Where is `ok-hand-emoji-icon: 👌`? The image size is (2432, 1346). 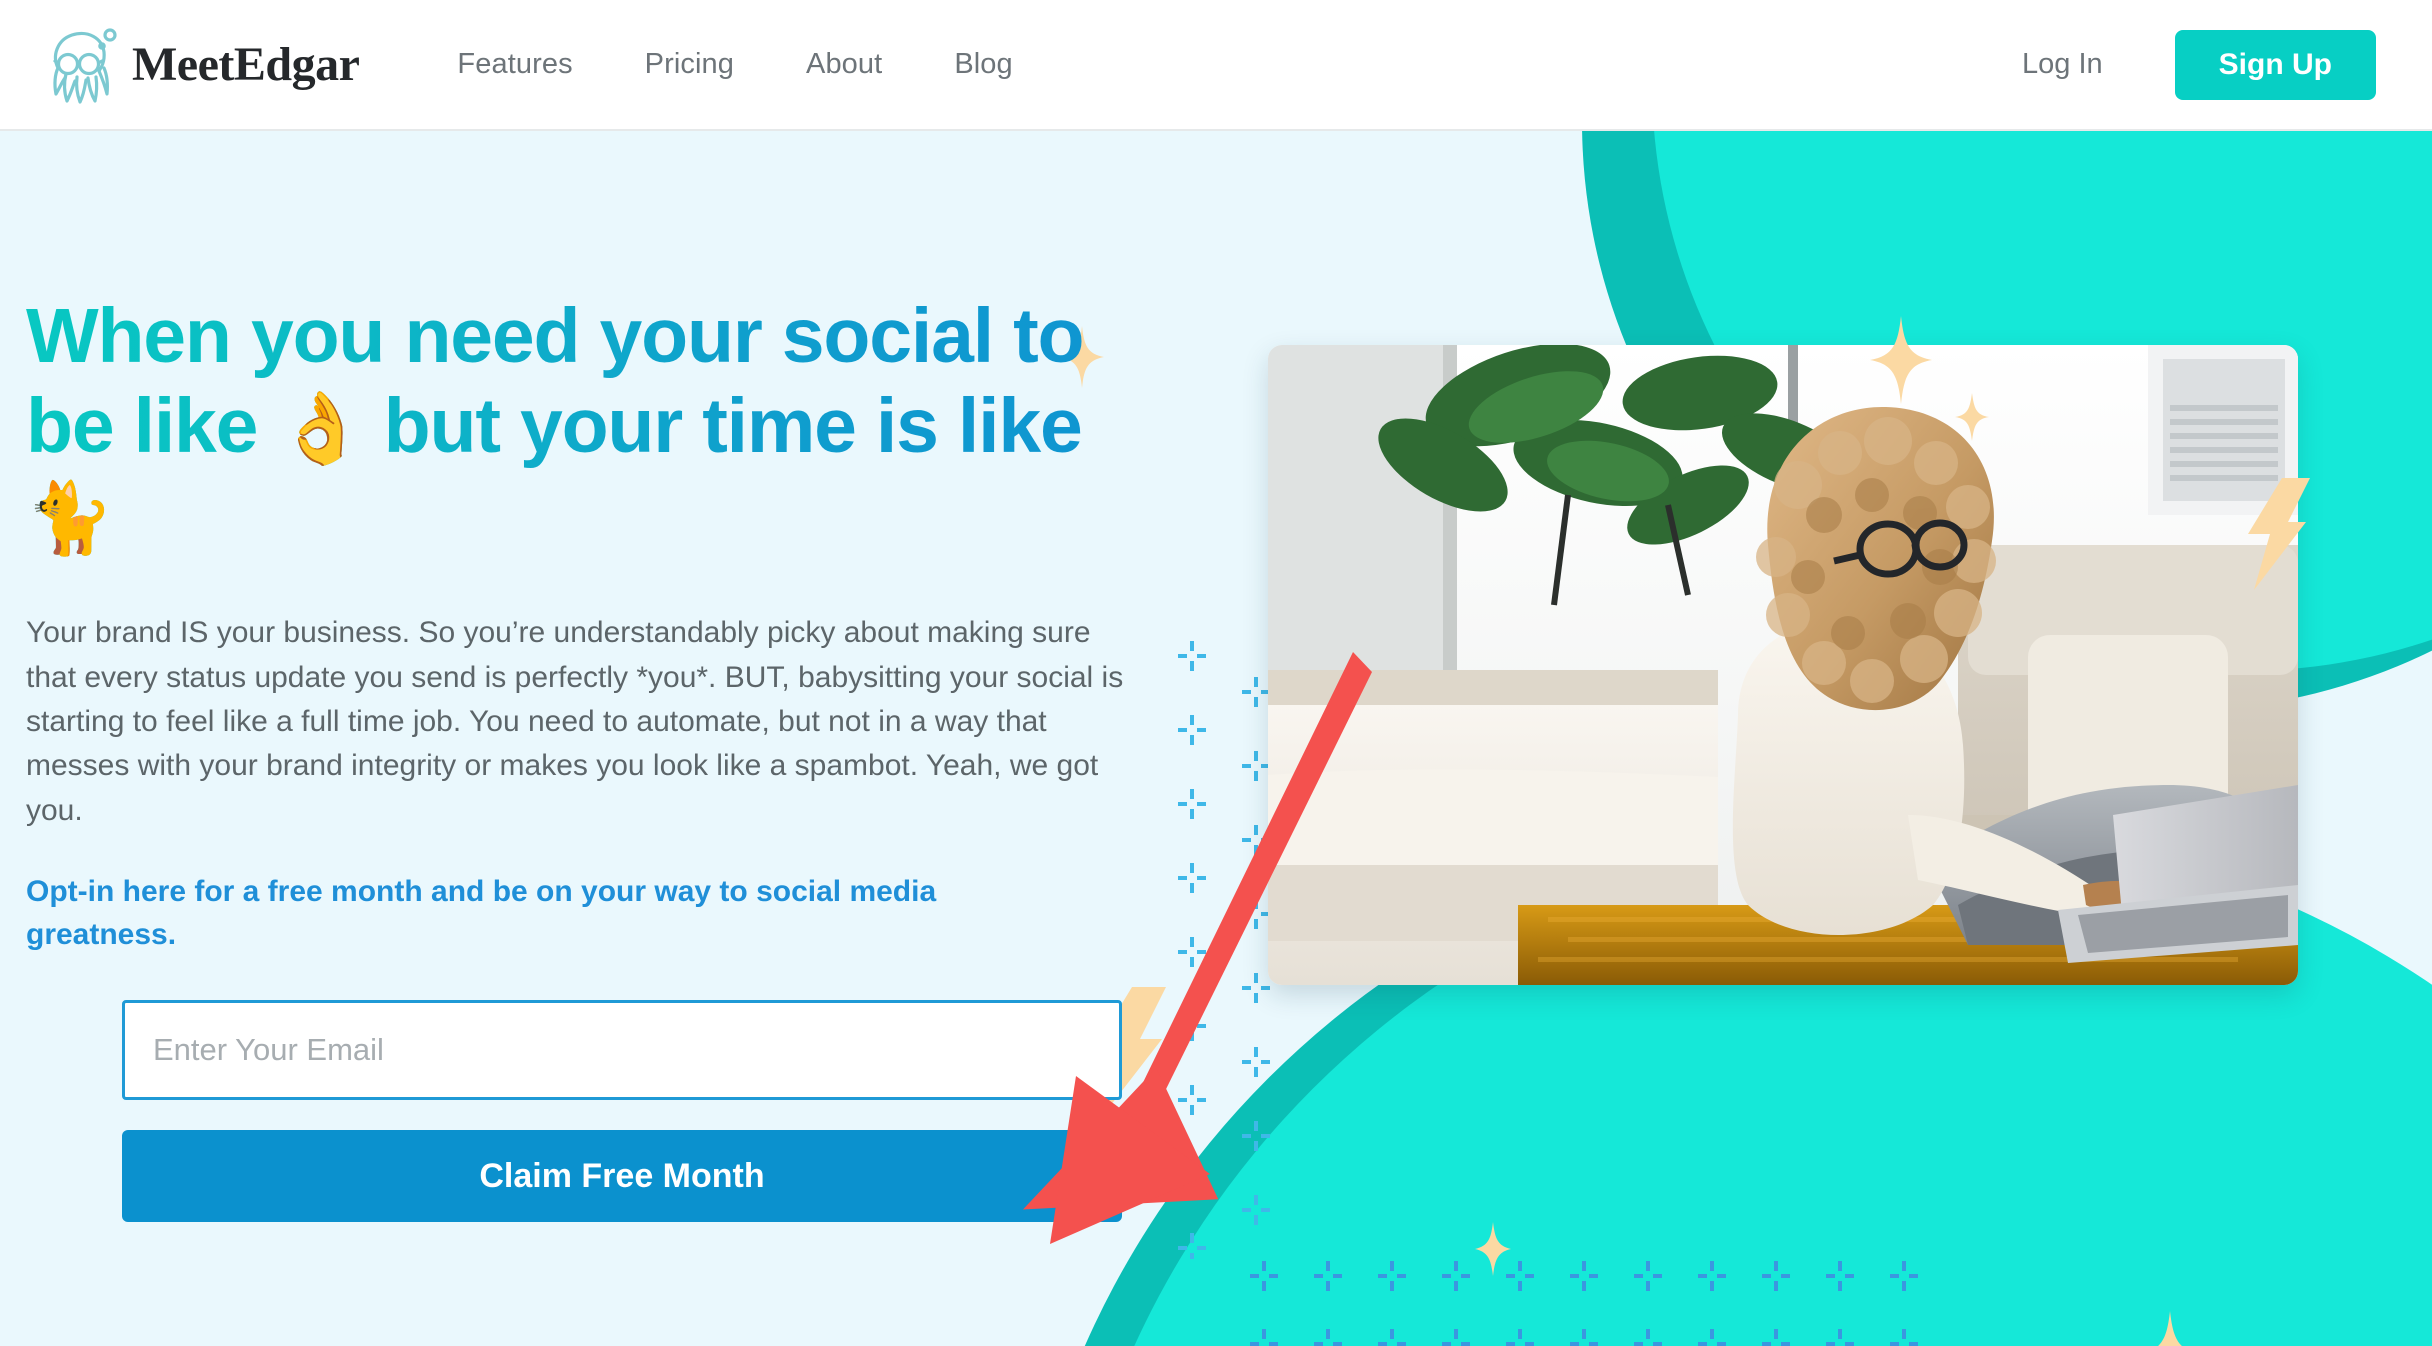
ok-hand-emoji-icon: 👌 is located at coordinates (320, 428).